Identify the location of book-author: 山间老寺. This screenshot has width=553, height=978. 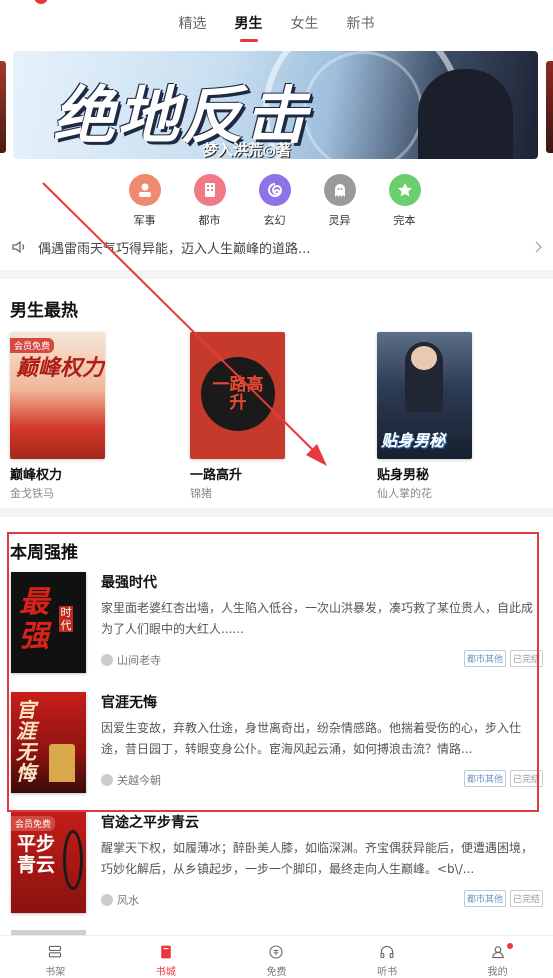
(131, 660).